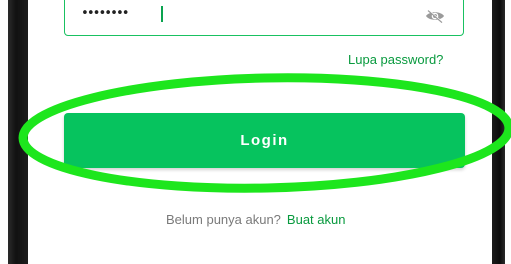  What do you see at coordinates (498, 132) in the screenshot?
I see `phone-bezel-right` at bounding box center [498, 132].